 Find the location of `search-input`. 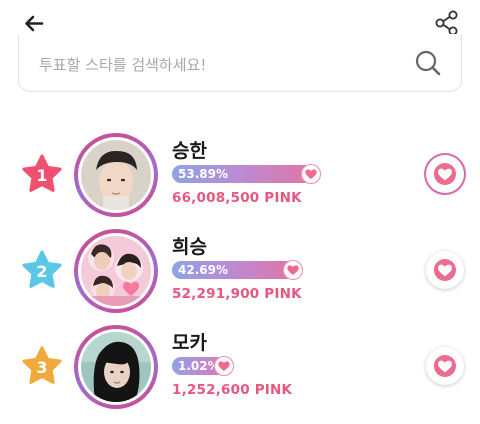

search-input is located at coordinates (219, 65).